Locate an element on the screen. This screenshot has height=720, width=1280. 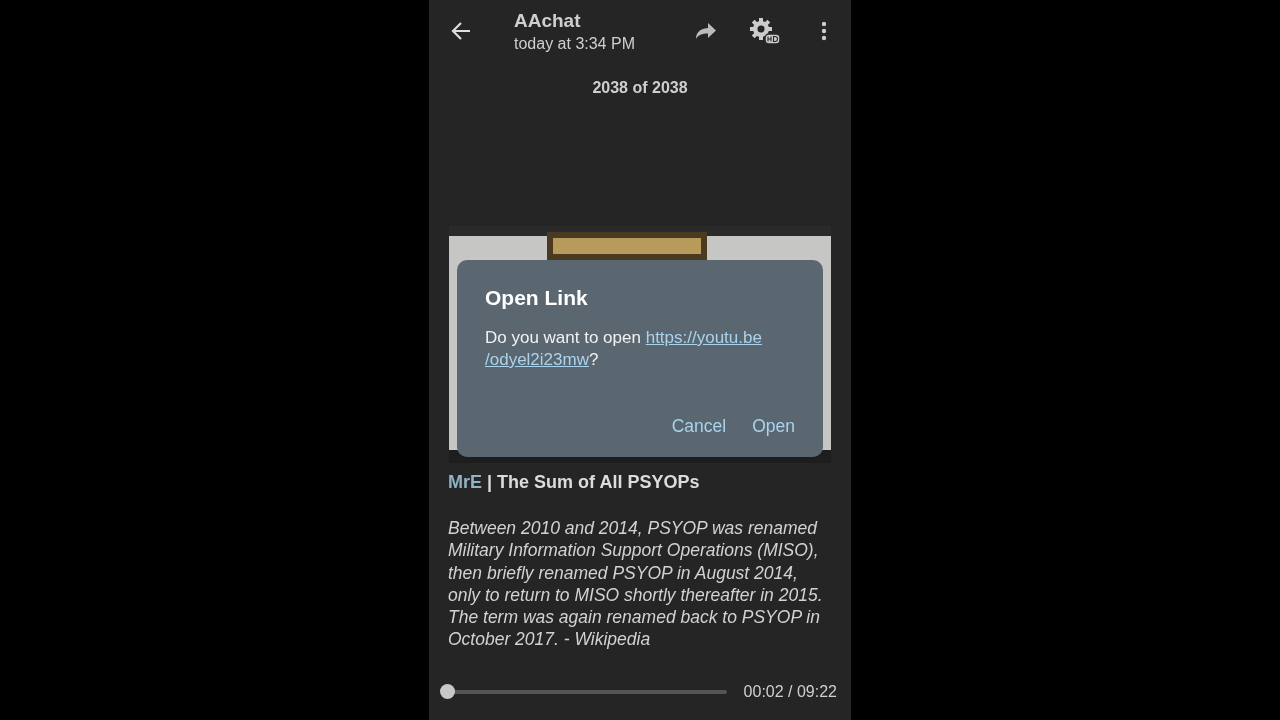
back-arrow-icon is located at coordinates (461, 31).